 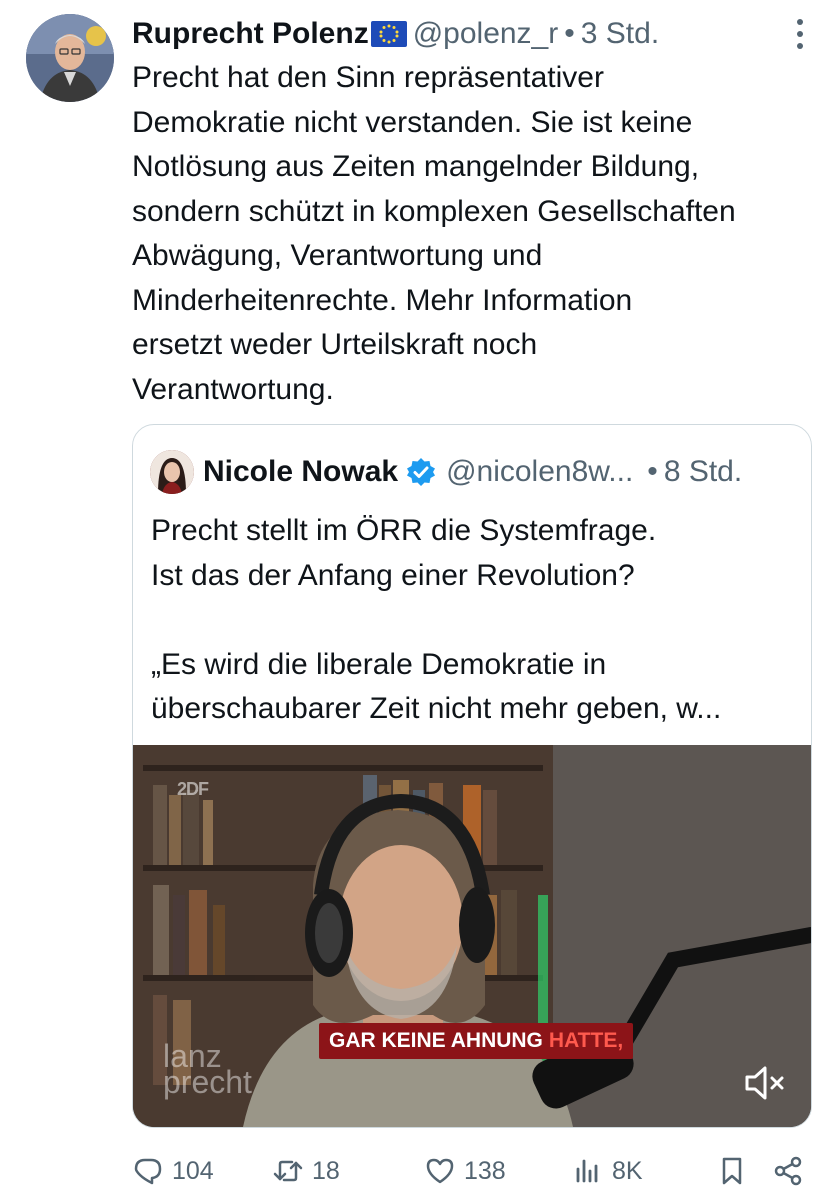 I want to click on quoted-avatar-photo, so click(x=172, y=472).